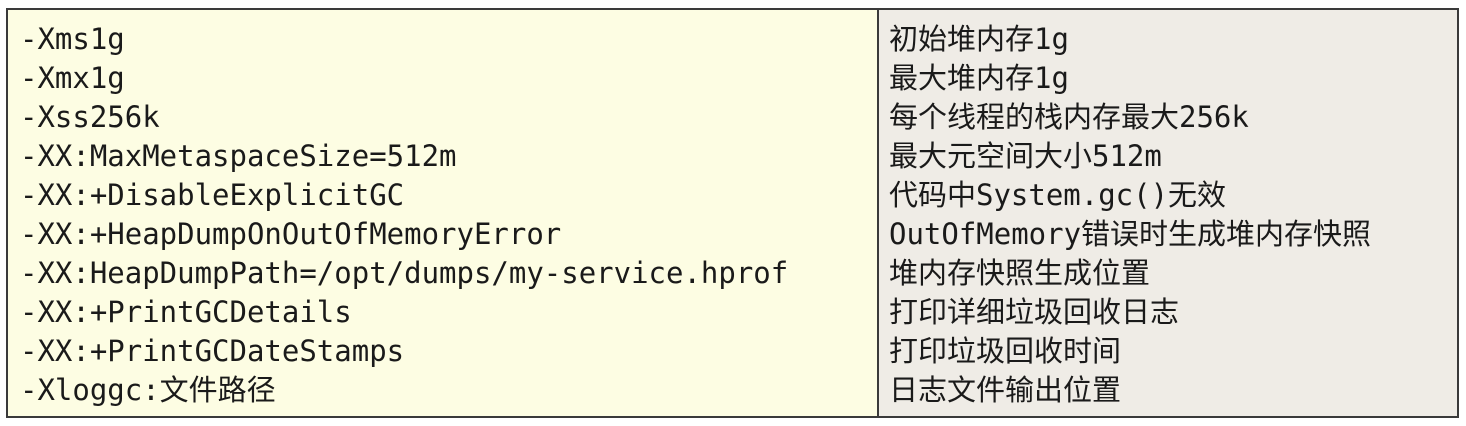 Image resolution: width=1466 pixels, height=426 pixels. Describe the element at coordinates (1025, 156) in the screenshot. I see `desc-cell: 最大元空间大小512m` at that location.